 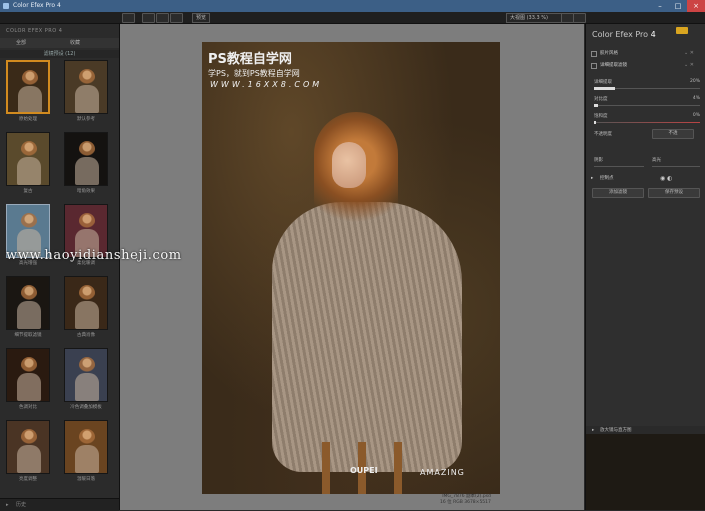 I want to click on hide-right-panel-button, so click(x=579, y=18).